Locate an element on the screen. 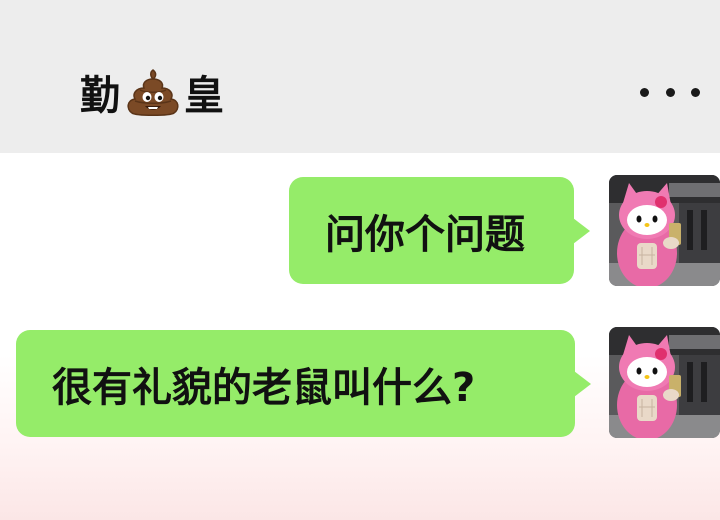 The image size is (720, 520). title-text-part1: 勤 is located at coordinates (101, 96).